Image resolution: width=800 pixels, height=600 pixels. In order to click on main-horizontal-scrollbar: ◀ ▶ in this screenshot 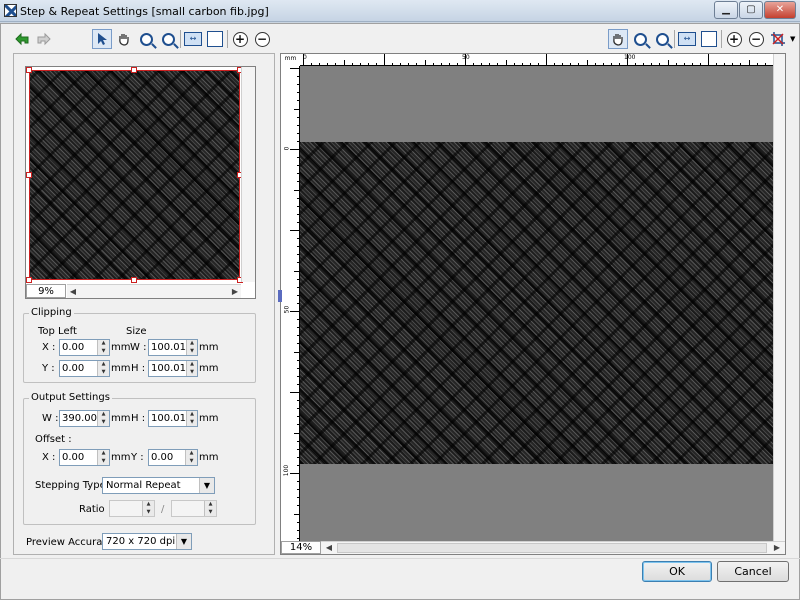, I will do `click(553, 547)`.